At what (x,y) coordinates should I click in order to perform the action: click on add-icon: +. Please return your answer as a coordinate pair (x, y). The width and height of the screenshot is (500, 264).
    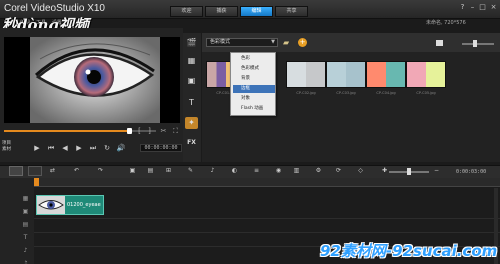
    Looking at the image, I should click on (302, 42).